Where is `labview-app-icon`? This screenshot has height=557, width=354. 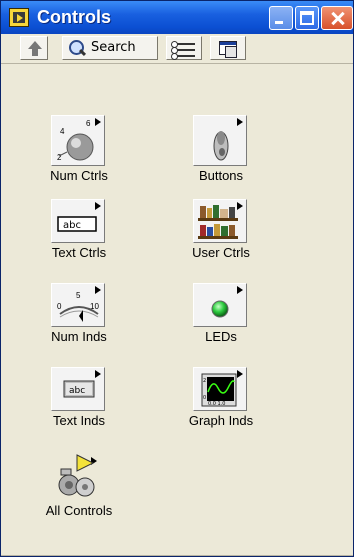 labview-app-icon is located at coordinates (19, 17).